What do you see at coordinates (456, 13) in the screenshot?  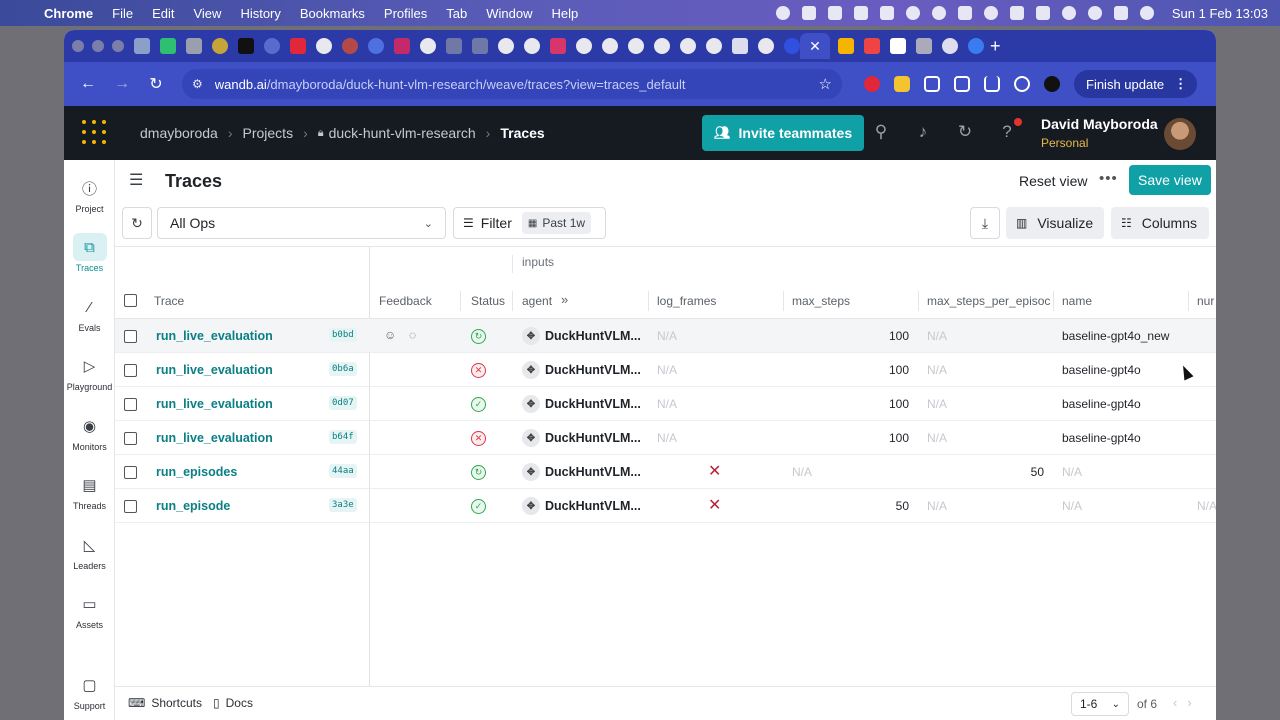 I see `menu-tab: Tab` at bounding box center [456, 13].